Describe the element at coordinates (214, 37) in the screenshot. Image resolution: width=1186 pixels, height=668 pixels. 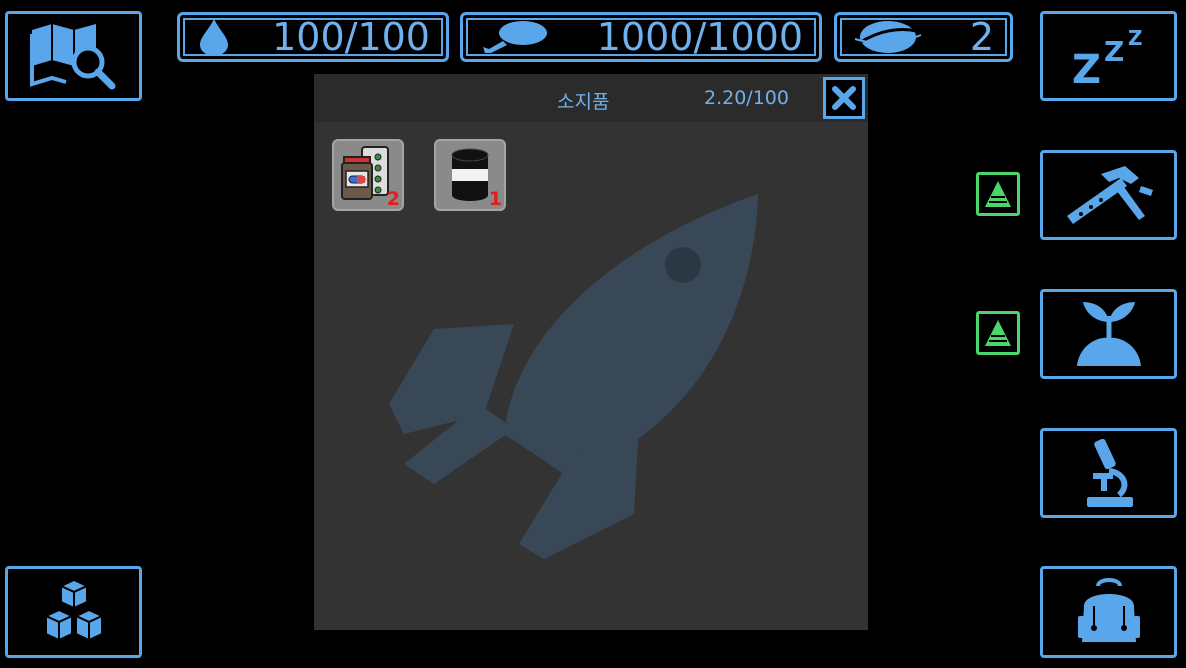
I see `water-drop-icon` at that location.